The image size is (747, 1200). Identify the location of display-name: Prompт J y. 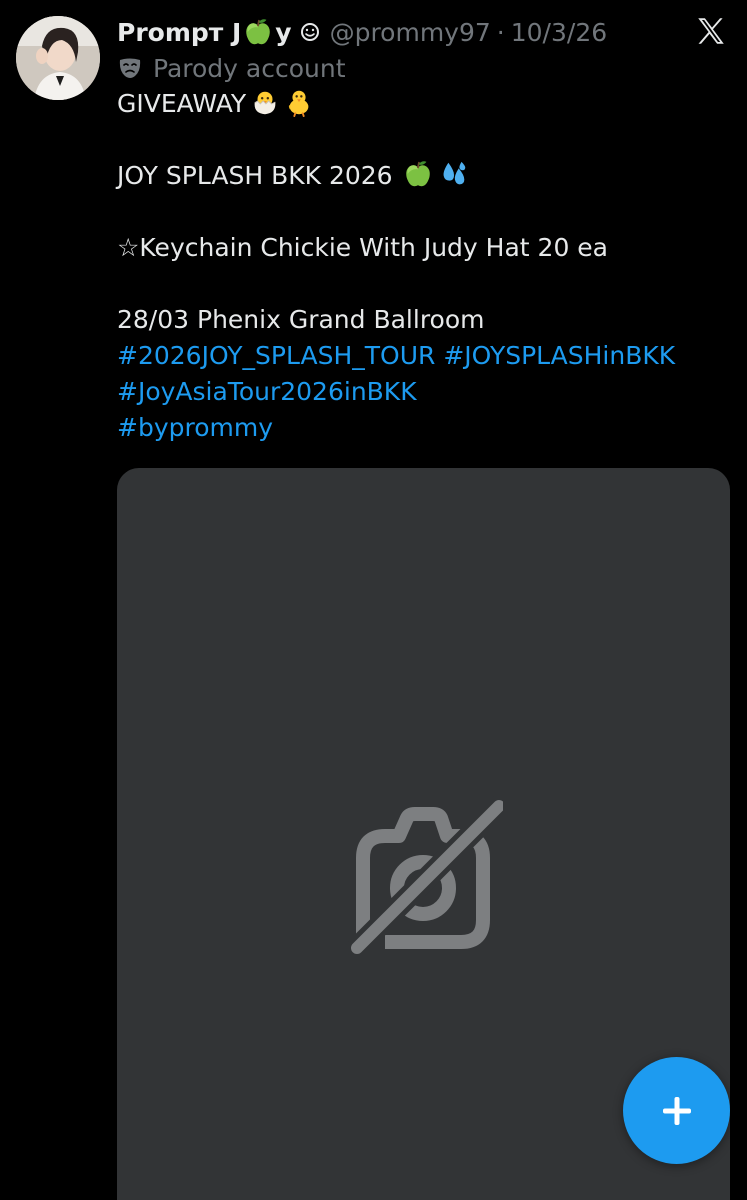
(218, 32).